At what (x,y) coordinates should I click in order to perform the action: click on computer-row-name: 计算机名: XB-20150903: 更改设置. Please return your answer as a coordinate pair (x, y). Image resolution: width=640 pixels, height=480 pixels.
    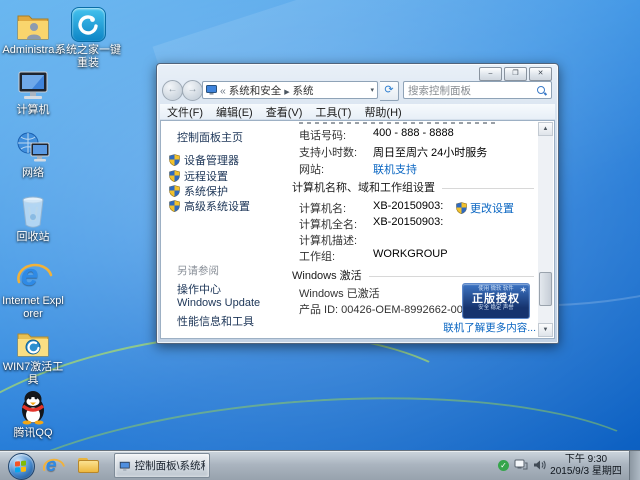
    Looking at the image, I should click on (409, 208).